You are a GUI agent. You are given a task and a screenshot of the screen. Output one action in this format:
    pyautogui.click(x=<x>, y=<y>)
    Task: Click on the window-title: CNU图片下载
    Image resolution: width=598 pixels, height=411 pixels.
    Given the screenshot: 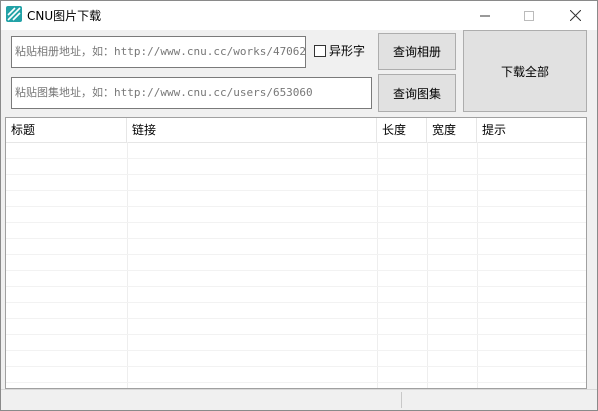 What is the action you would take?
    pyautogui.click(x=64, y=16)
    